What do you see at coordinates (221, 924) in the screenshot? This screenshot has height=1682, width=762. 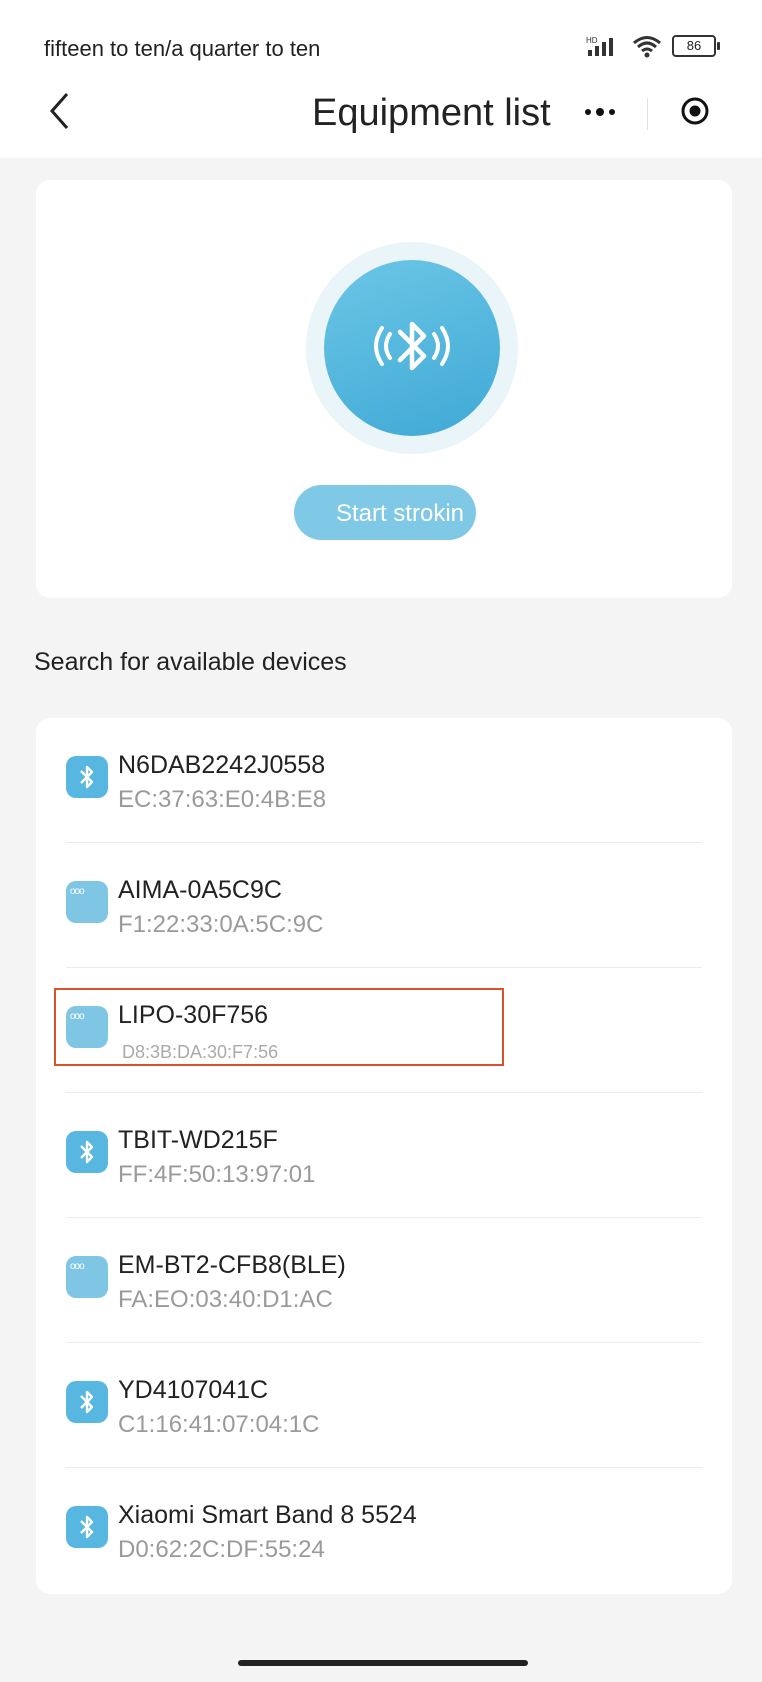 I see `device-mac: F1:22:33:0A:5C:9C` at bounding box center [221, 924].